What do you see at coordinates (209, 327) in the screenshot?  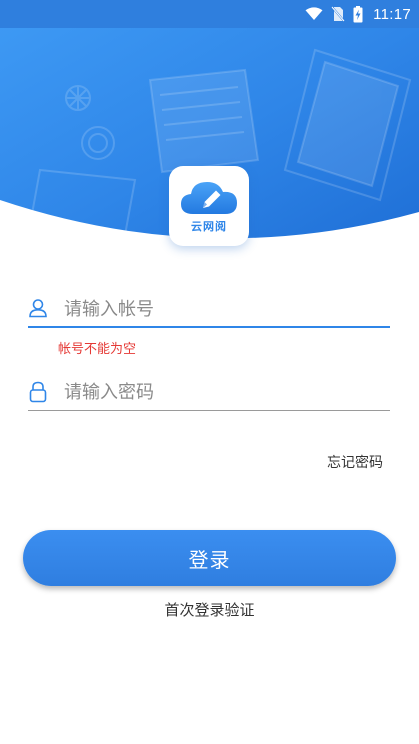 I see `username-underline` at bounding box center [209, 327].